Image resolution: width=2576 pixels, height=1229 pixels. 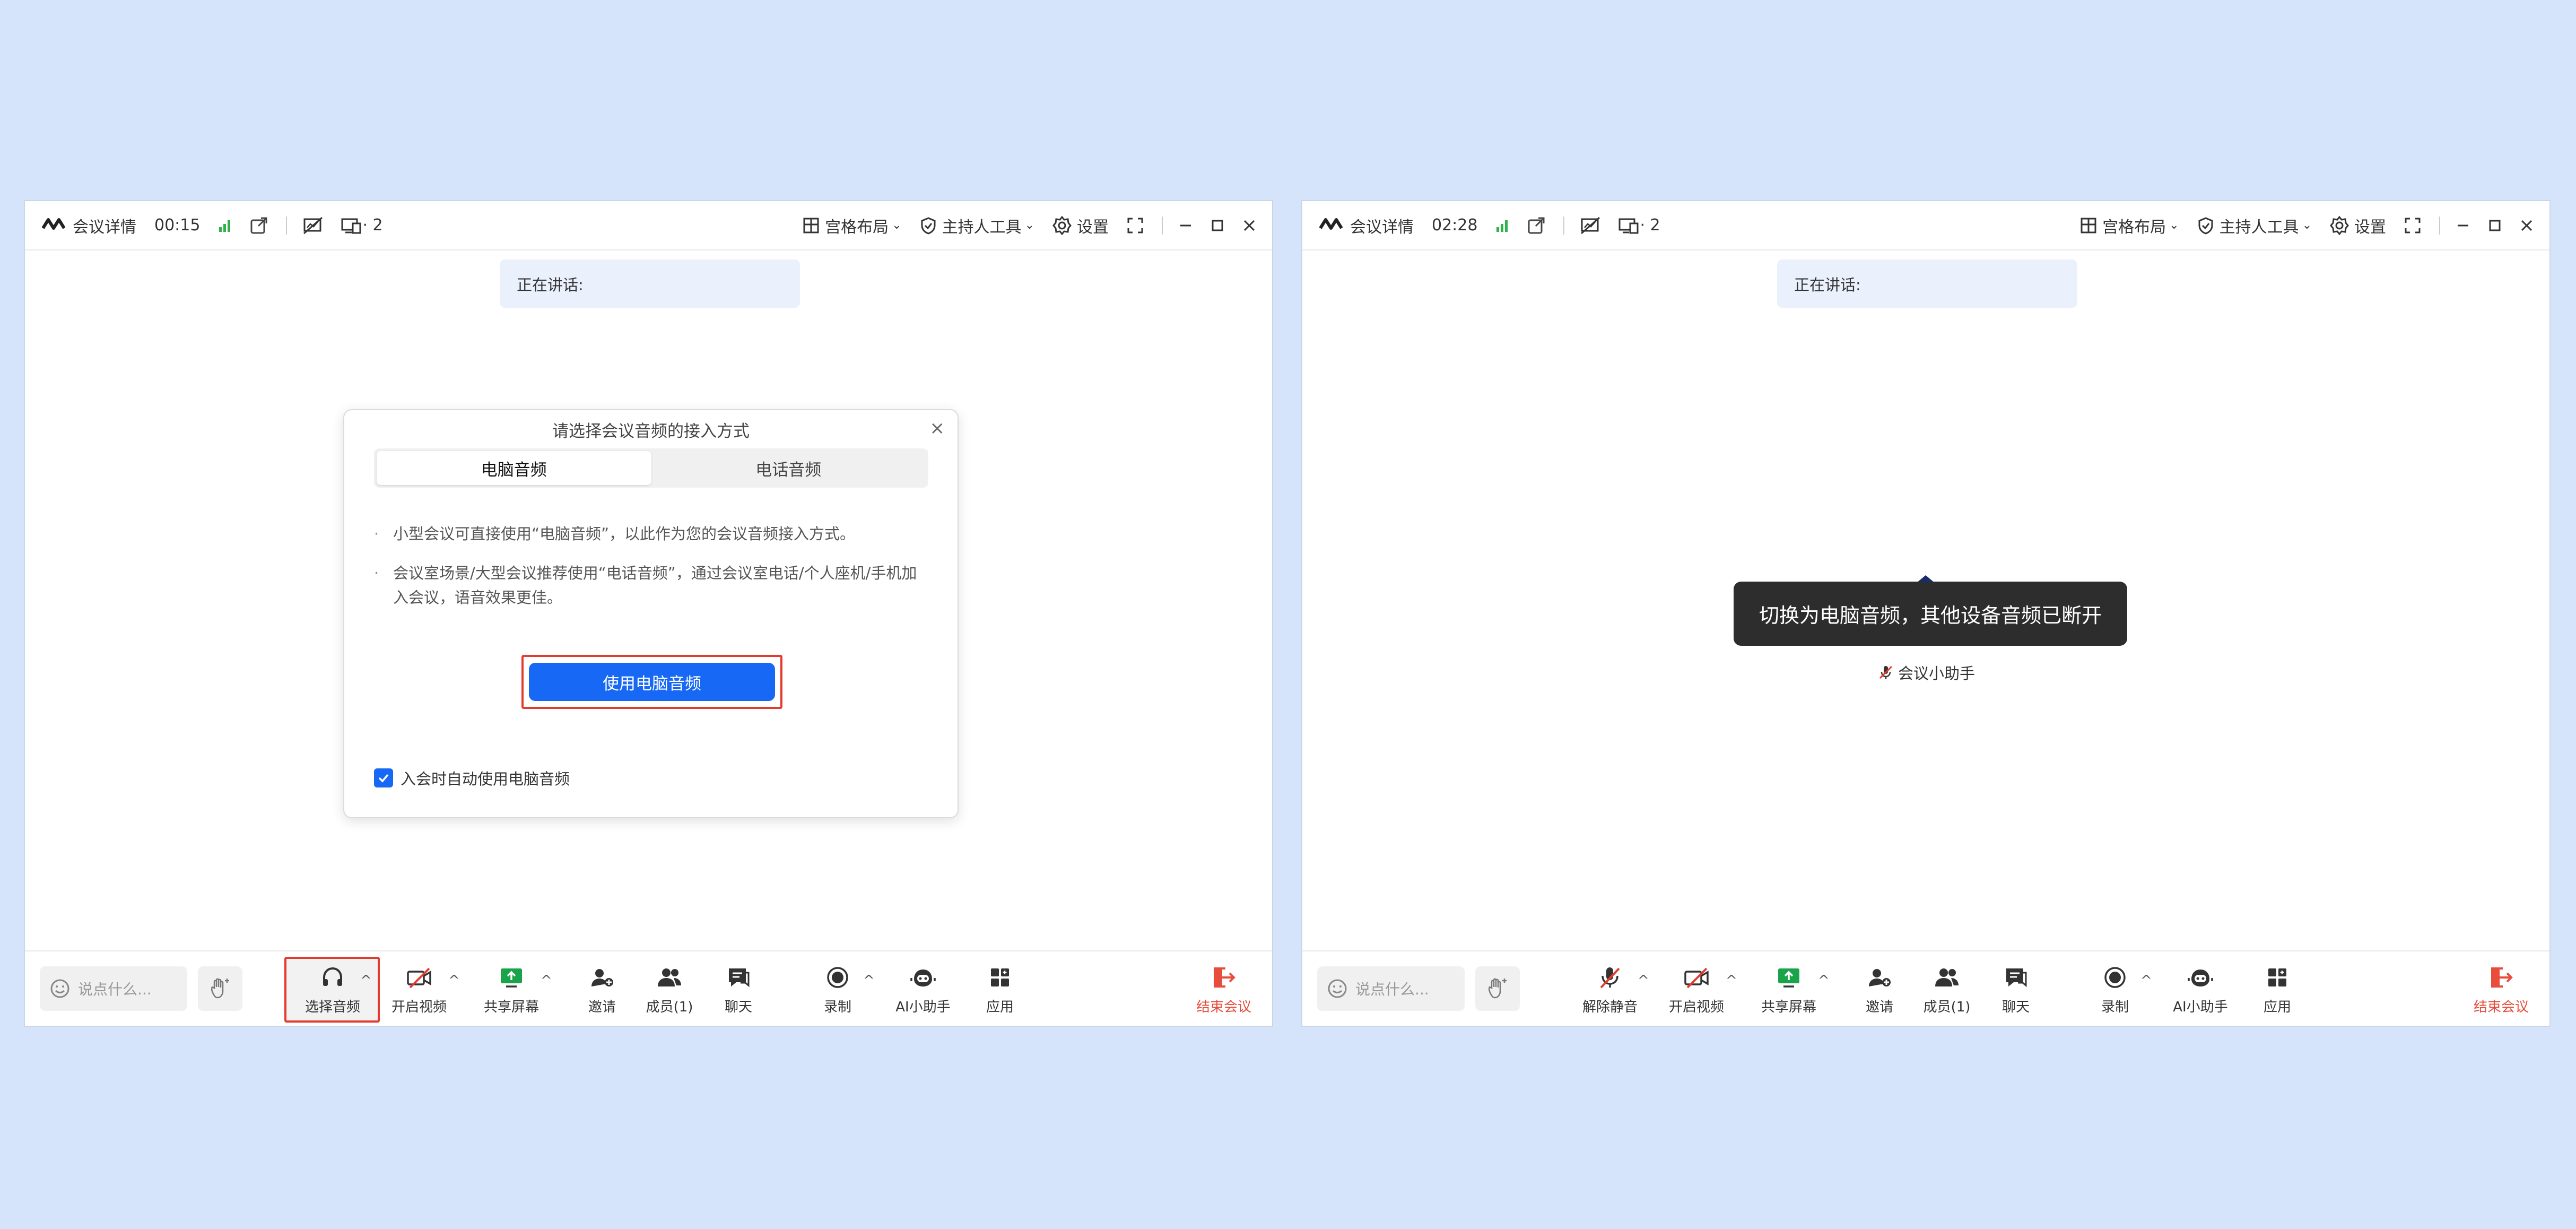 What do you see at coordinates (514, 468) in the screenshot?
I see `tab-computer-audio: 电脑音频` at bounding box center [514, 468].